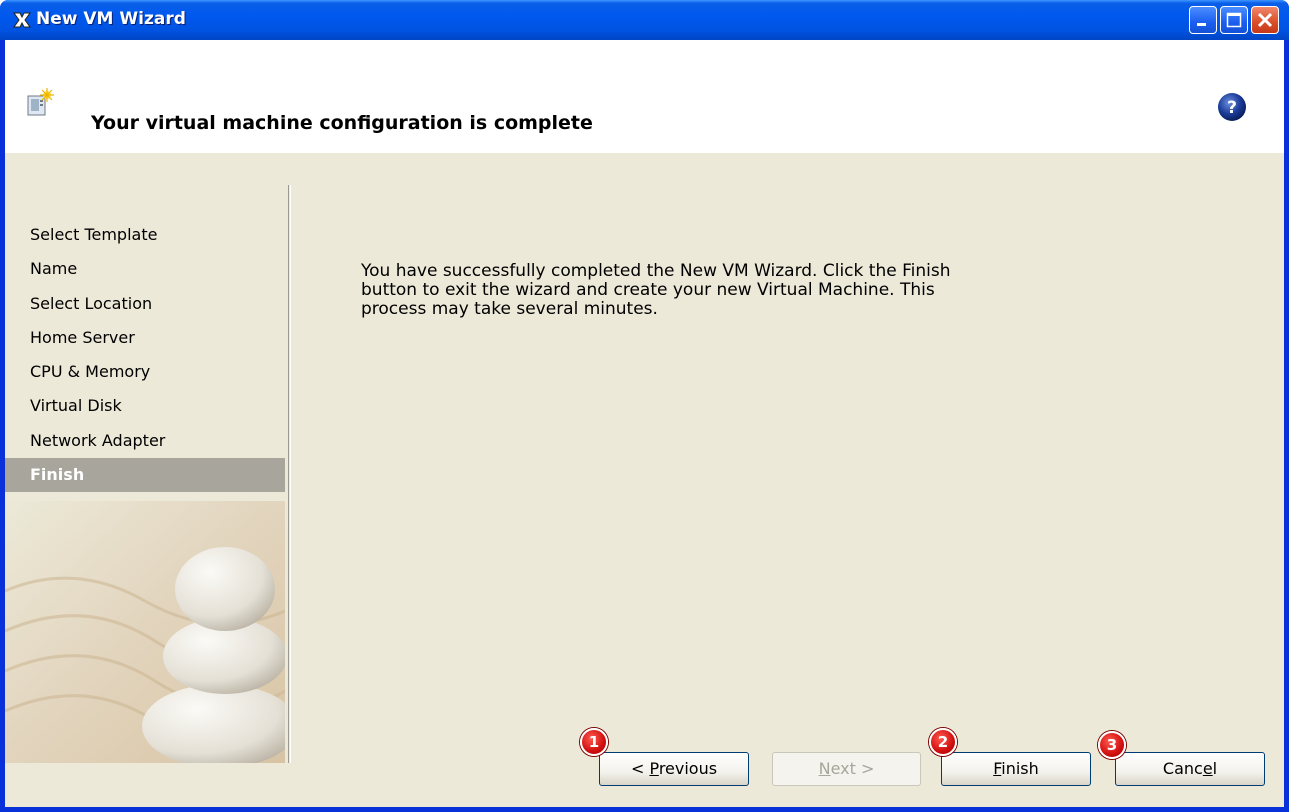  I want to click on help-icon: ?, so click(1232, 107).